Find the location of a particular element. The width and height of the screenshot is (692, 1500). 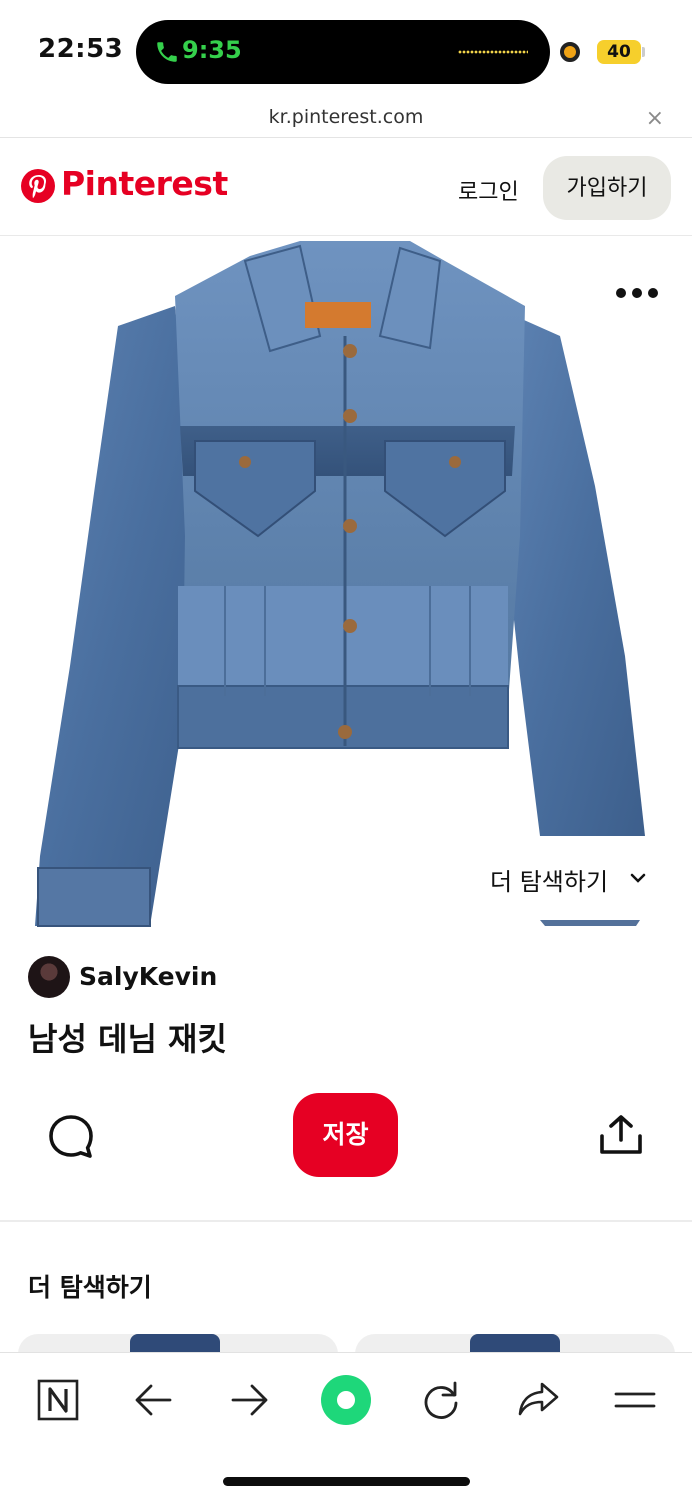

phone-icon is located at coordinates (167, 52).